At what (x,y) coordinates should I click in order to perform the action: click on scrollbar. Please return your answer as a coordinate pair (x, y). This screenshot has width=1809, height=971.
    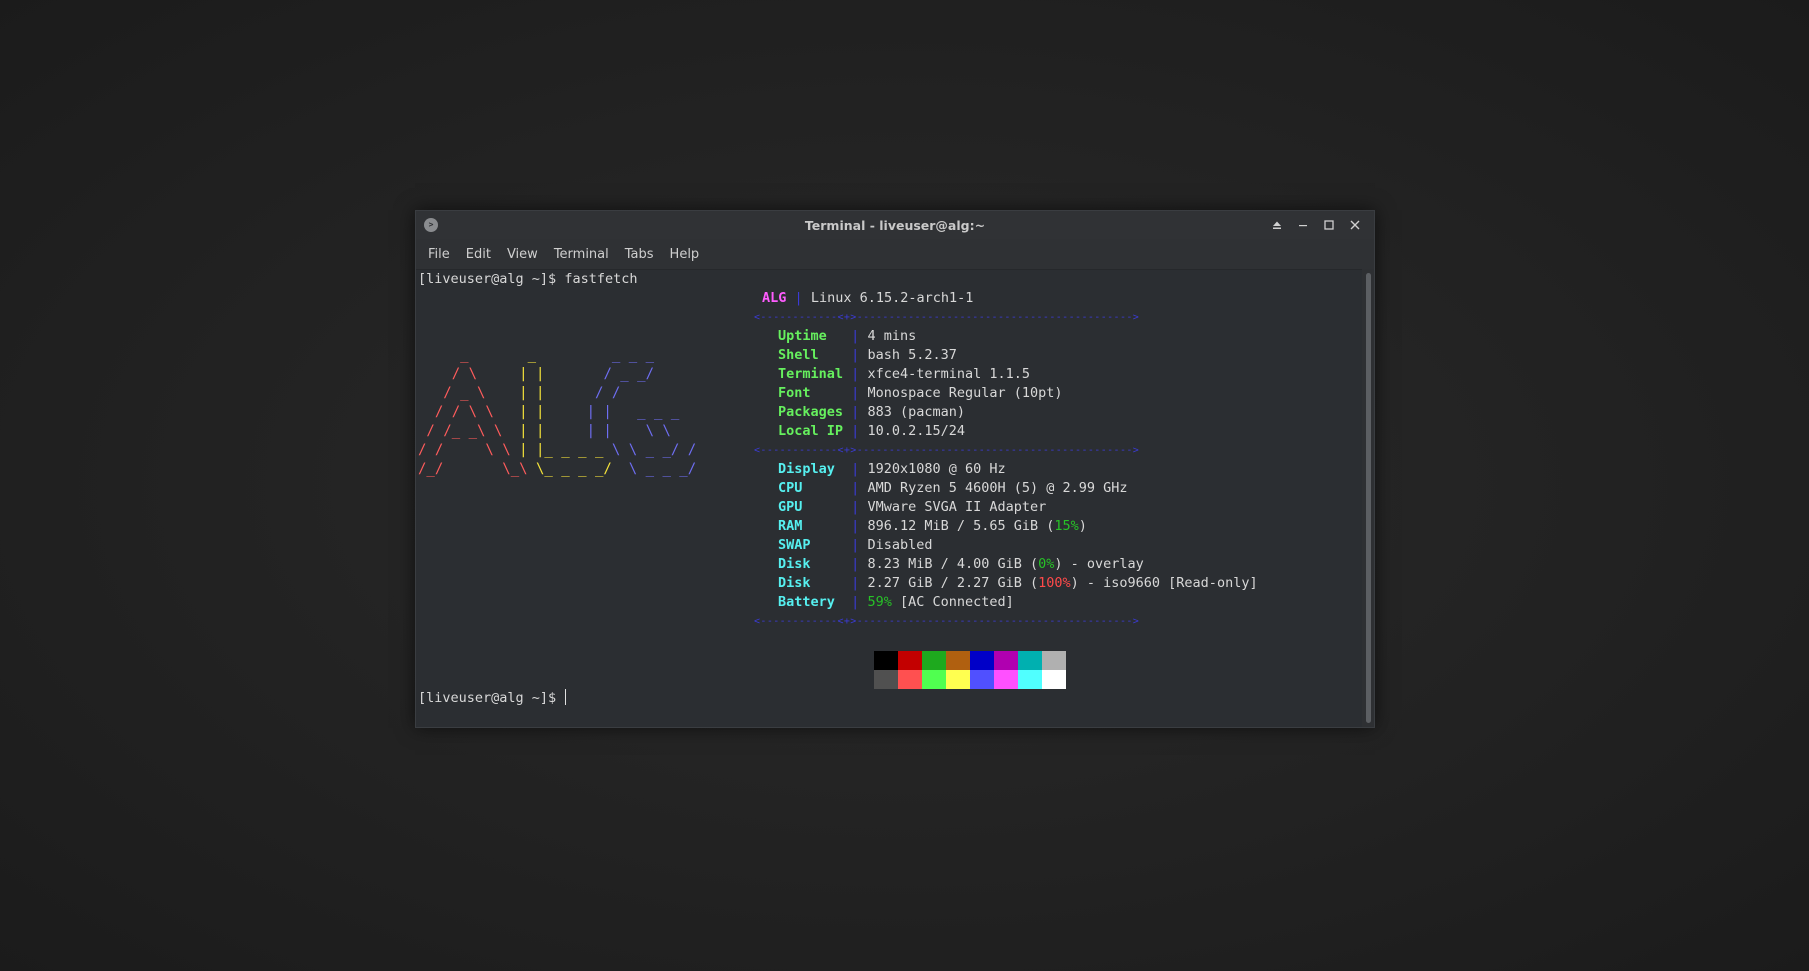
    Looking at the image, I should click on (1368, 498).